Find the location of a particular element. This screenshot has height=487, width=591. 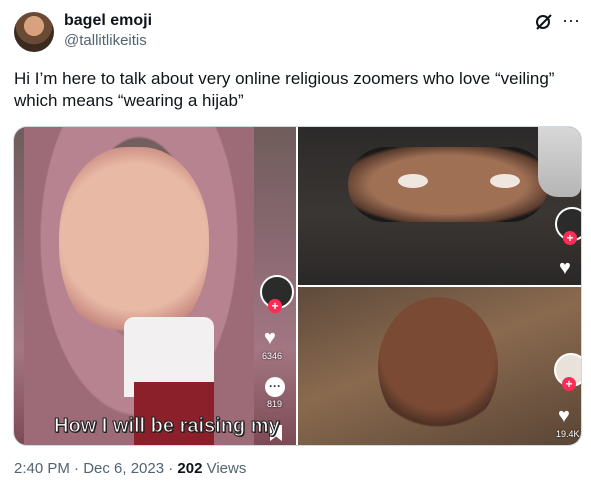

tweet-meta: 2:40 PM · Dec 6, 2023 · 202 Views is located at coordinates (130, 468).